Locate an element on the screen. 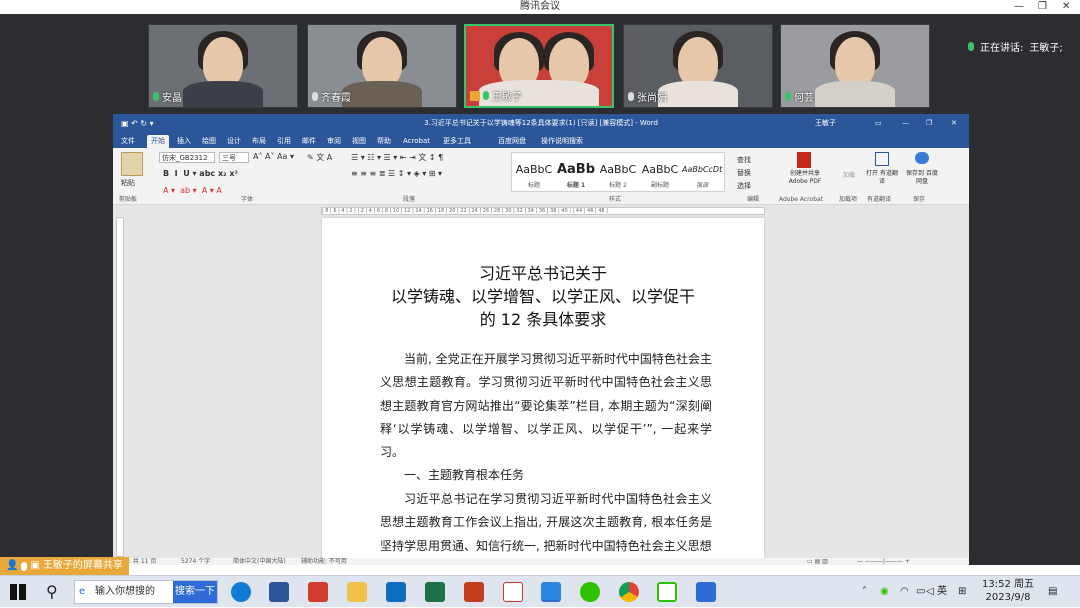 The width and height of the screenshot is (1080, 608). excel-icon is located at coordinates (435, 592).